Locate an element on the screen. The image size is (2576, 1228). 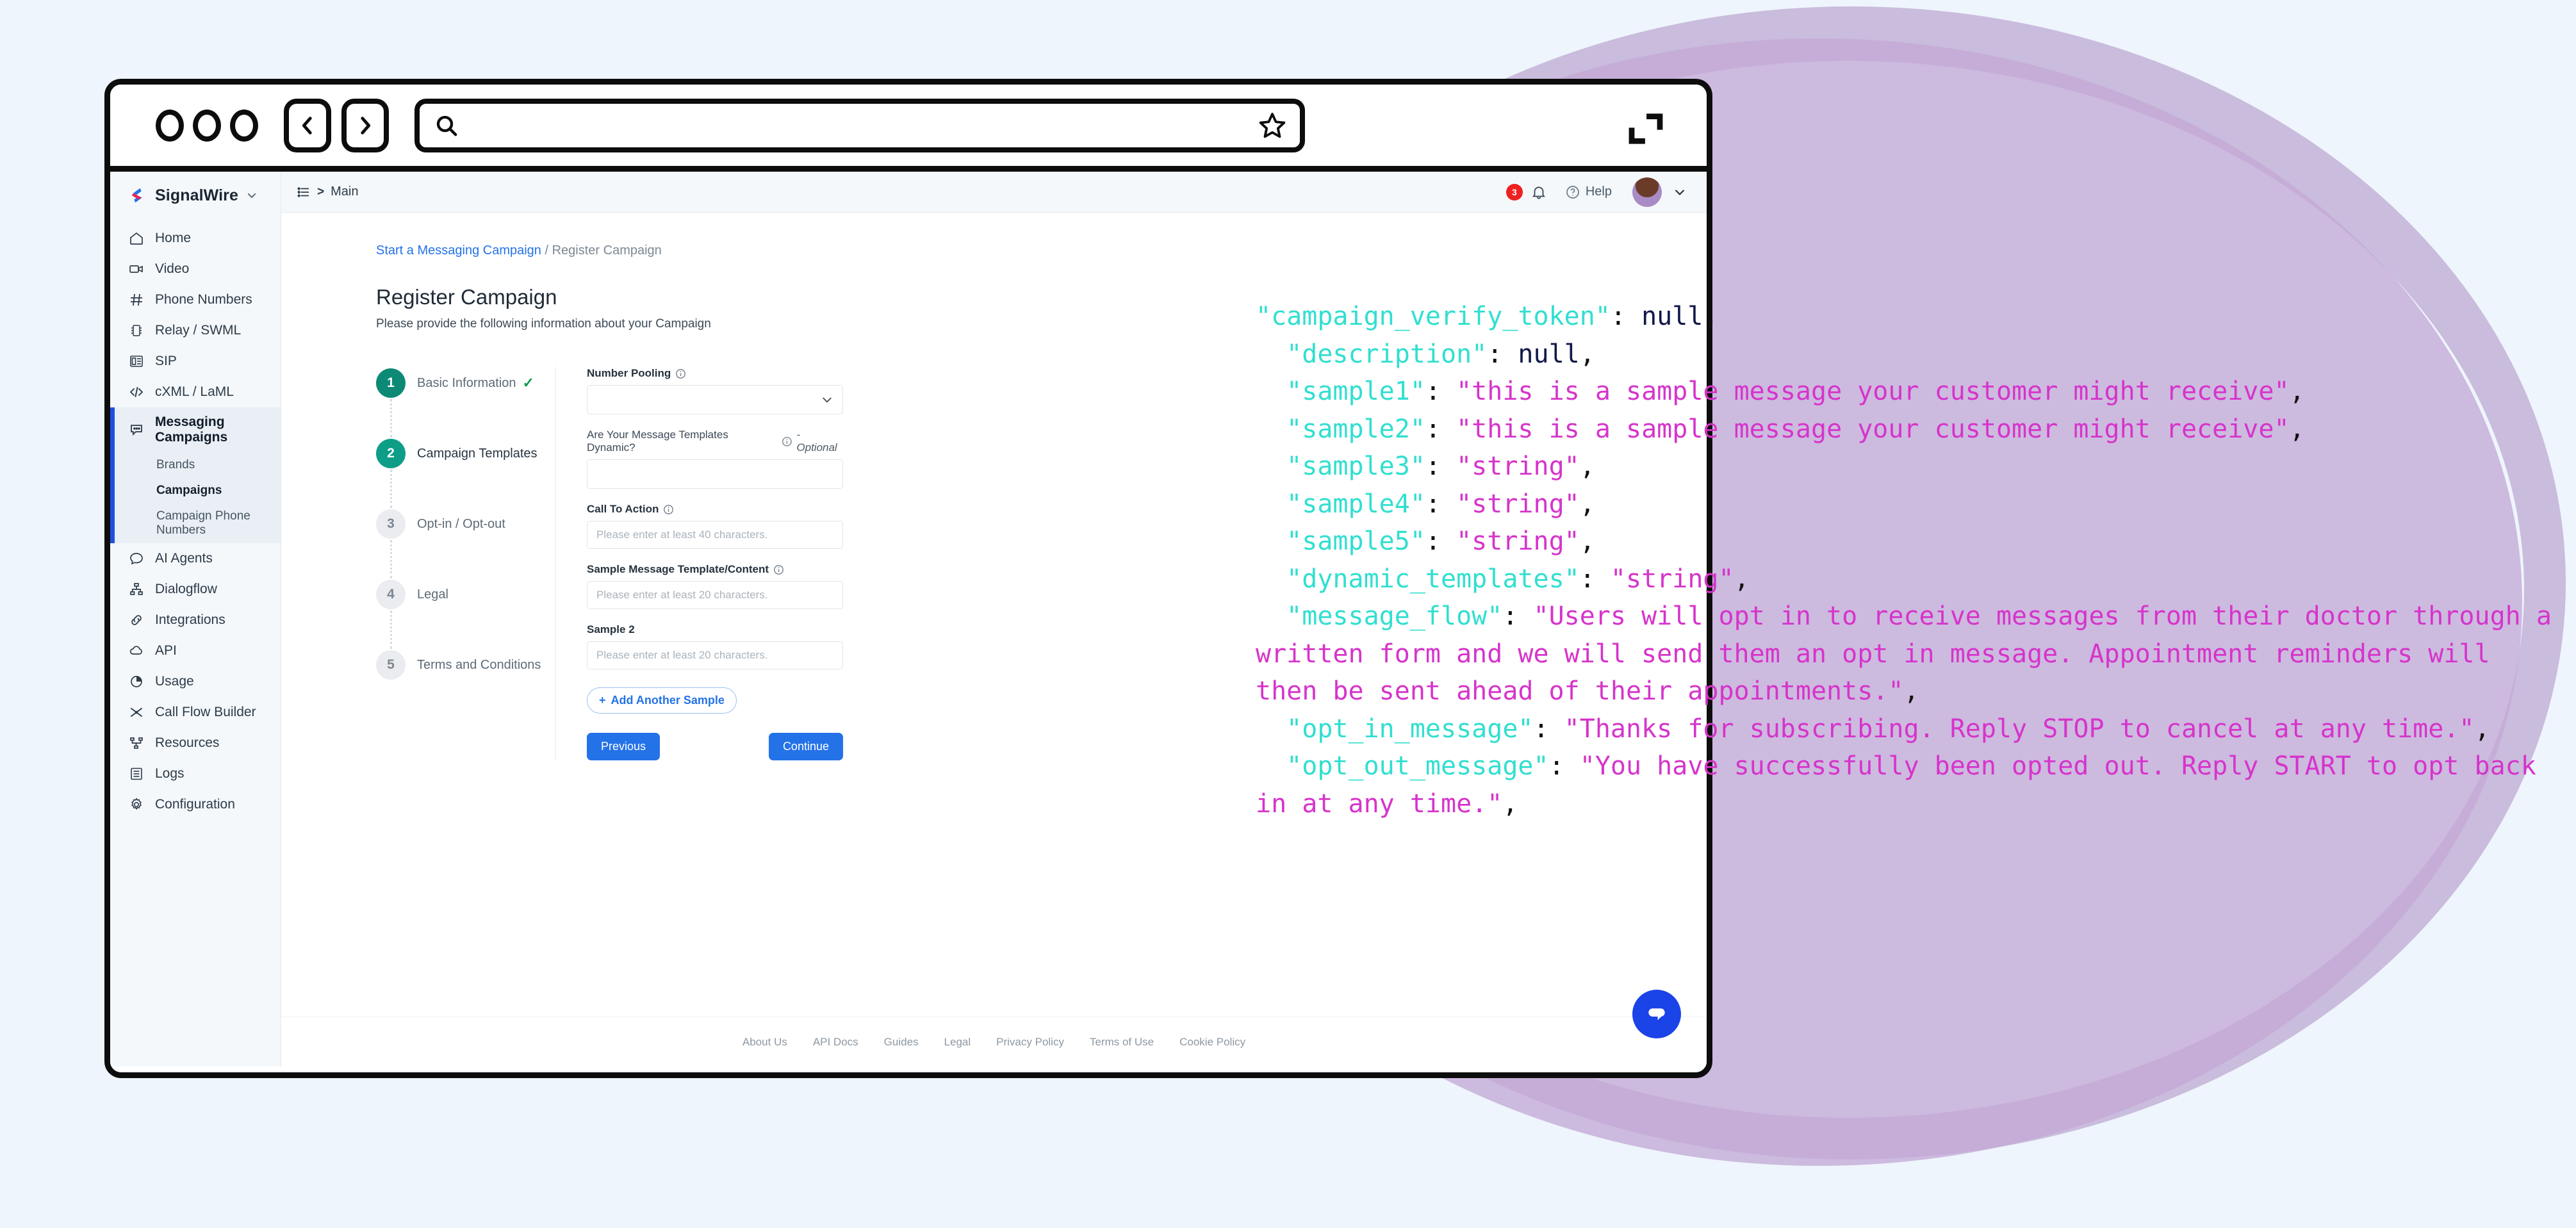
wizard-step-opt-in-opt-out: 3 Opt-in / Opt-out is located at coordinates (466, 543).